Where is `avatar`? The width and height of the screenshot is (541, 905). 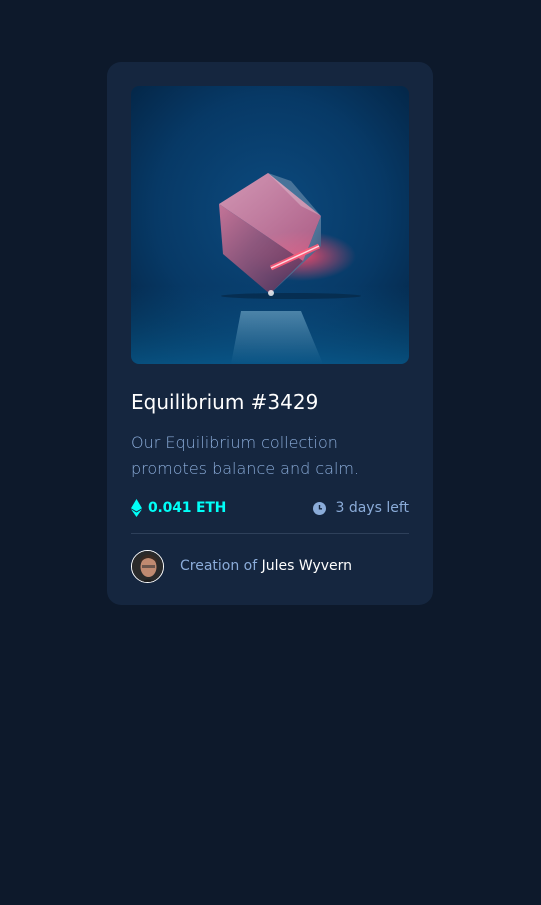 avatar is located at coordinates (147, 566).